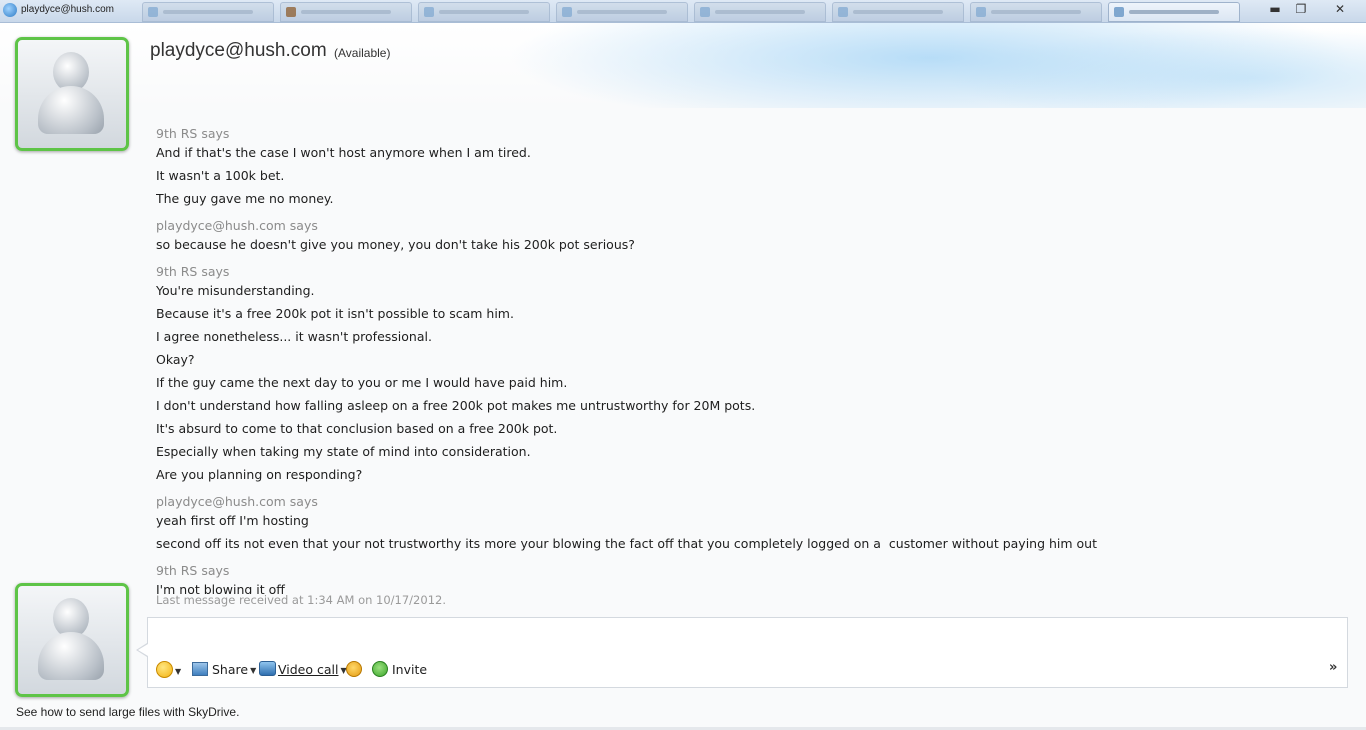 The image size is (1366, 730). I want to click on invite-button: Invite, so click(399, 670).